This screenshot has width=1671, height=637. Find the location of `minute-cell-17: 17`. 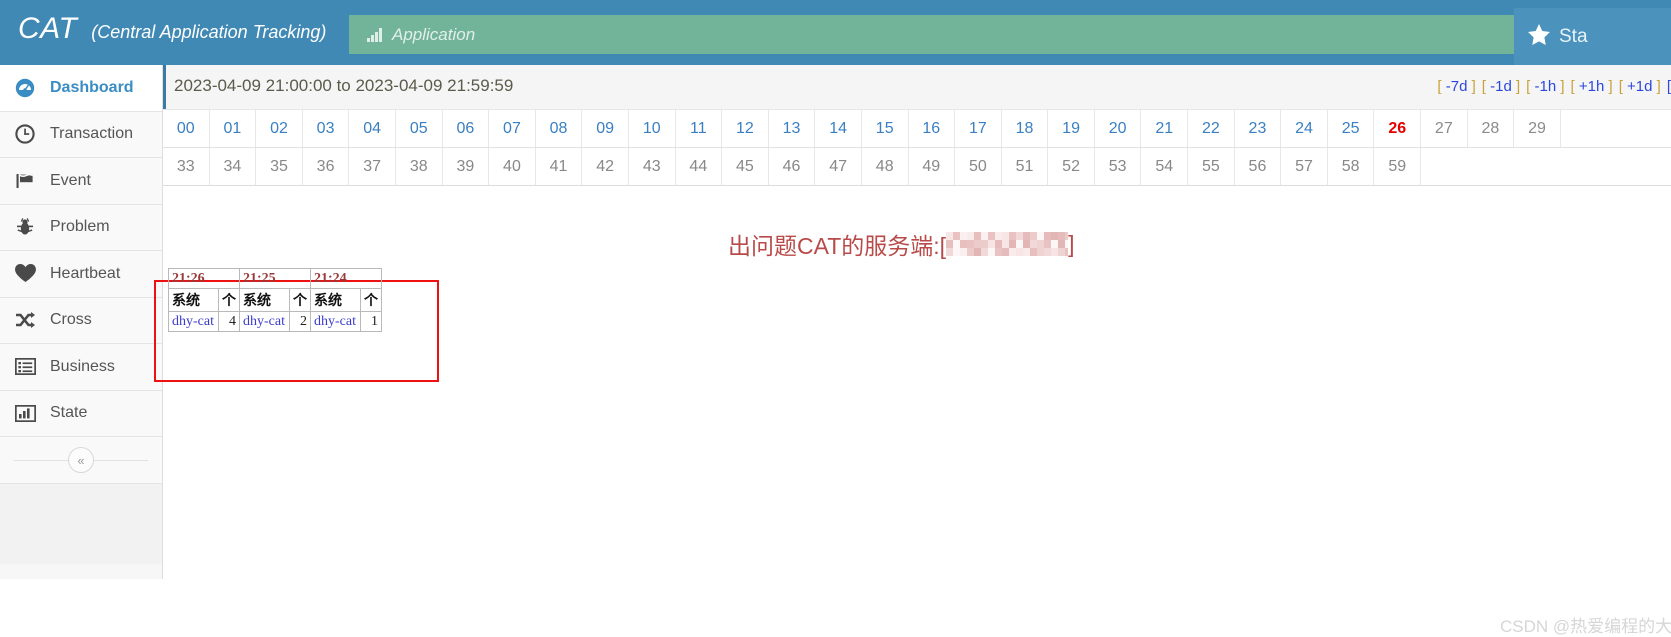

minute-cell-17: 17 is located at coordinates (978, 128).